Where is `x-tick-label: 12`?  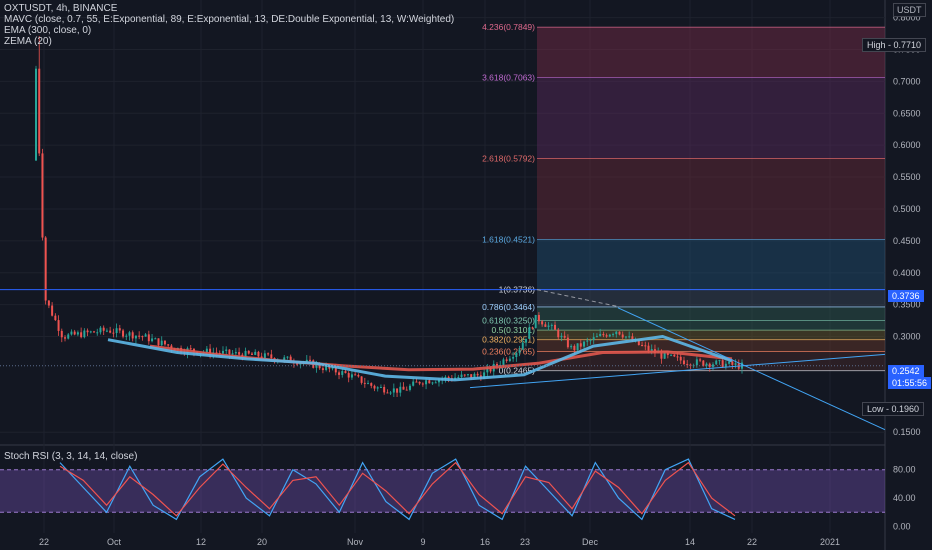 x-tick-label: 12 is located at coordinates (201, 542).